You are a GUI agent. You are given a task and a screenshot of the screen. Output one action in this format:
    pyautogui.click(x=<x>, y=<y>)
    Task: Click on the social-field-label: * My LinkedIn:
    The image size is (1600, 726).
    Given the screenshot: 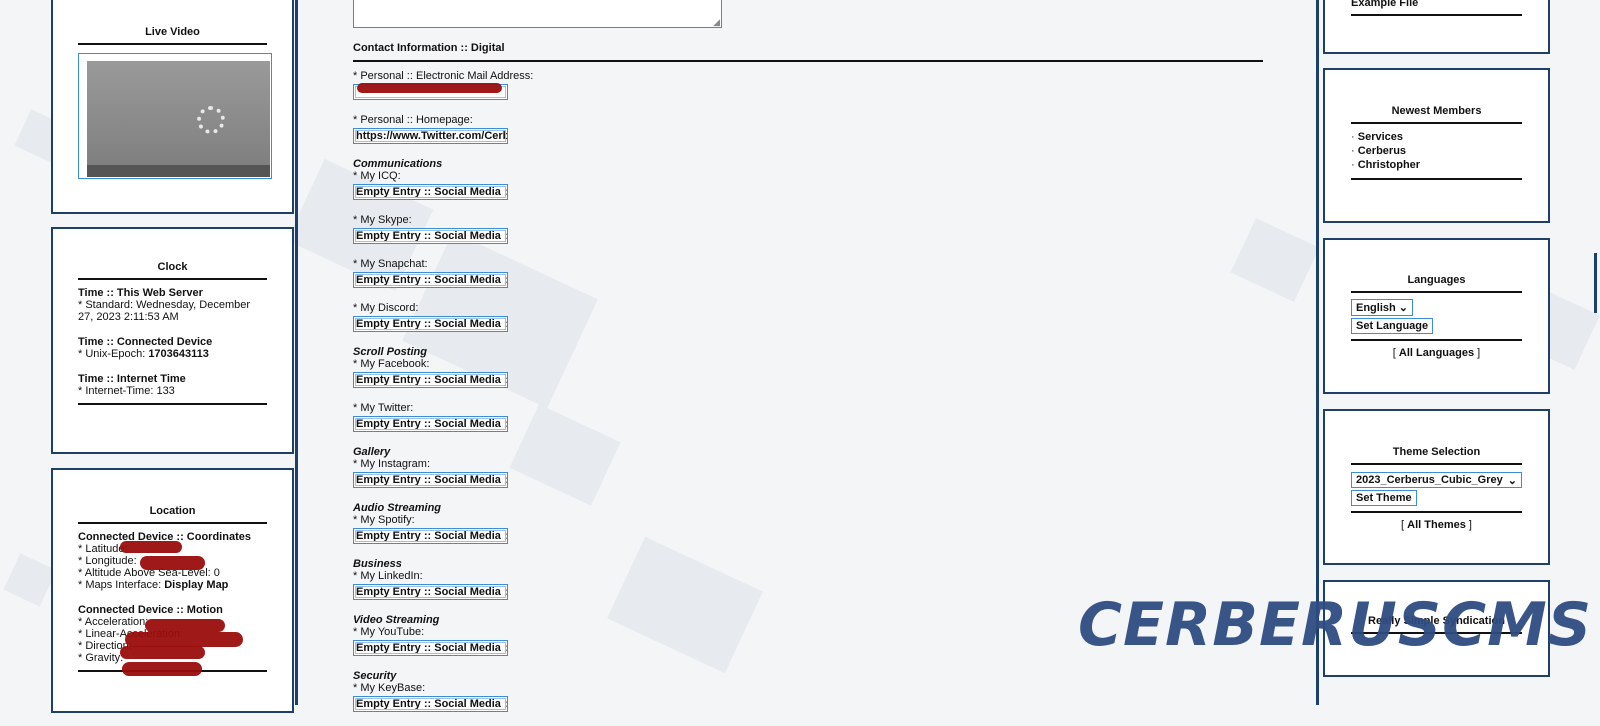 What is the action you would take?
    pyautogui.click(x=388, y=576)
    